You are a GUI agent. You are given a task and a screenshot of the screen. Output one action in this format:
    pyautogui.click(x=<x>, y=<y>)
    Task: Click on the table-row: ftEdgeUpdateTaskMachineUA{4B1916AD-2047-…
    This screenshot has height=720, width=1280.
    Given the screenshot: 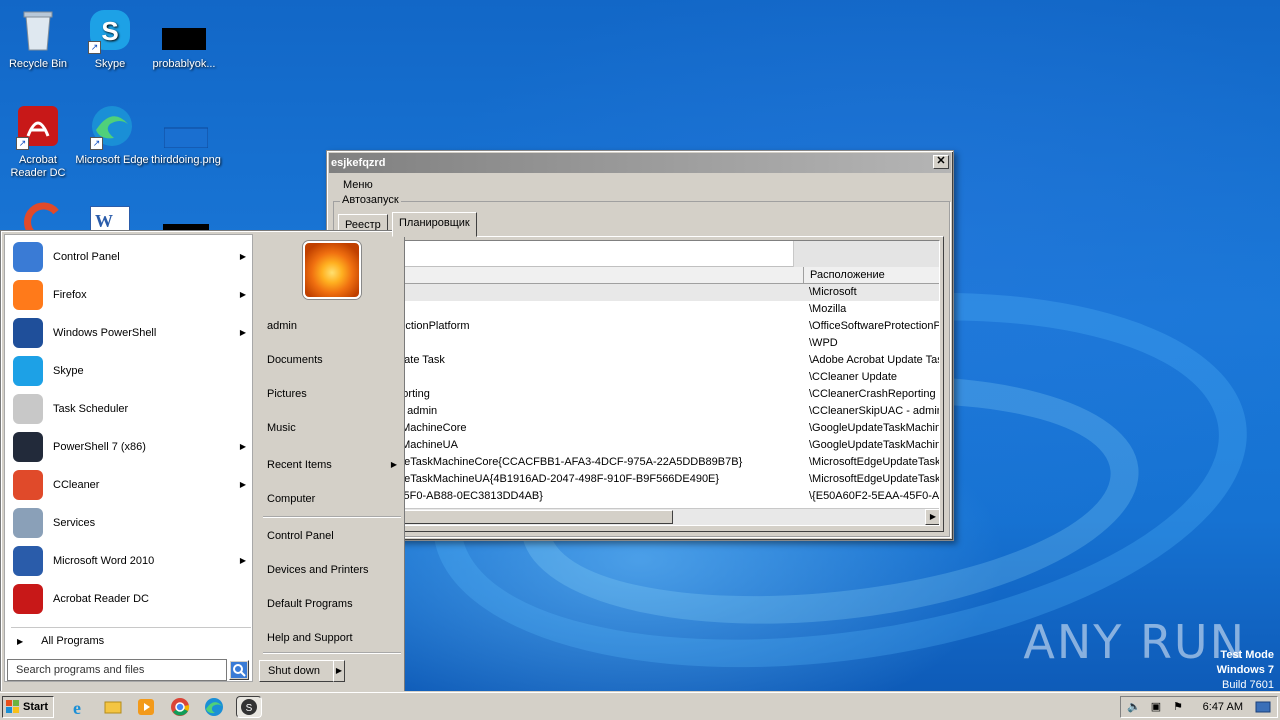 What is the action you would take?
    pyautogui.click(x=641, y=479)
    